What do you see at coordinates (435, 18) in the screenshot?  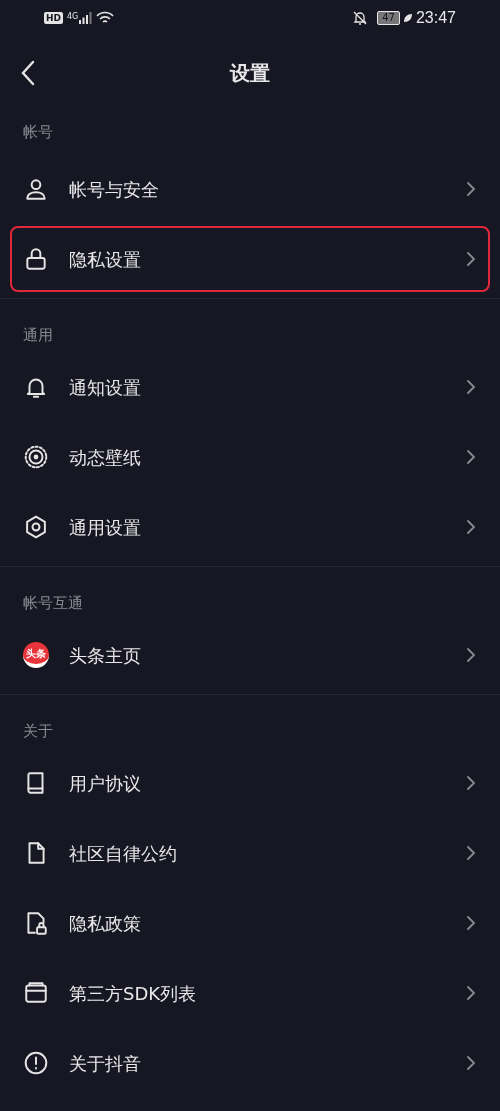 I see `clock: 23:47` at bounding box center [435, 18].